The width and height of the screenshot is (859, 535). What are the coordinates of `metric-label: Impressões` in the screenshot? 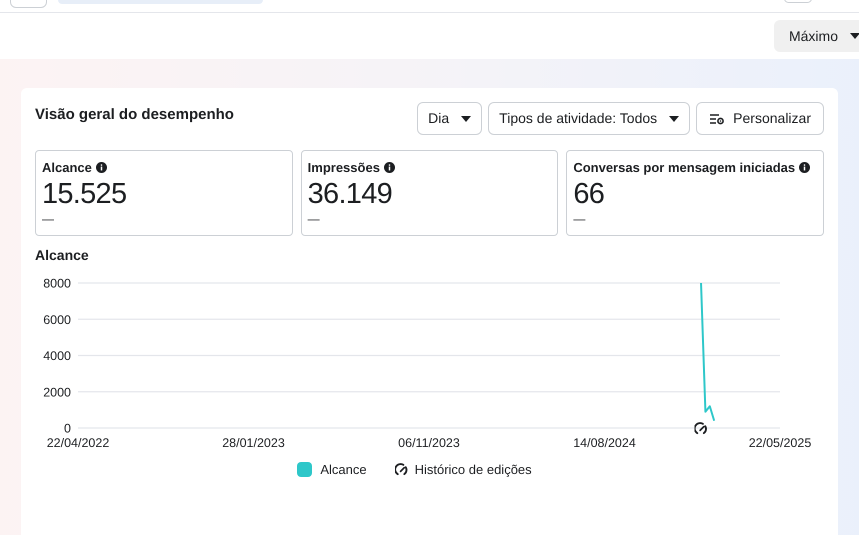 It's located at (344, 168).